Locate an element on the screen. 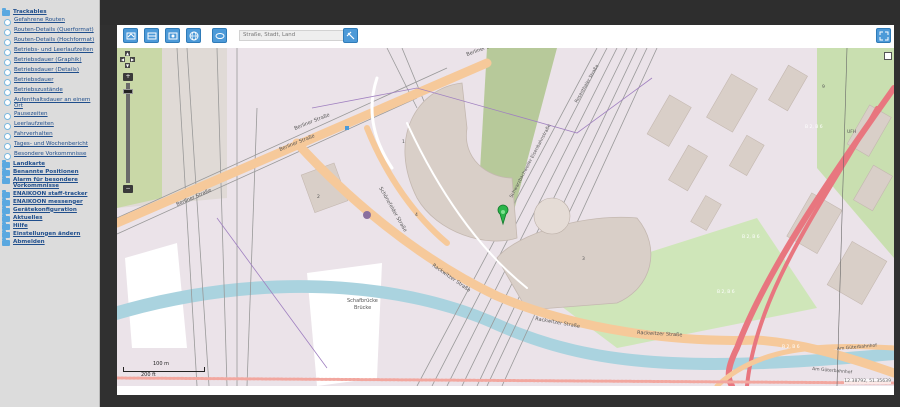  sidebar-item-label: ENAIKOON staff-tracker is located at coordinates (50, 194).